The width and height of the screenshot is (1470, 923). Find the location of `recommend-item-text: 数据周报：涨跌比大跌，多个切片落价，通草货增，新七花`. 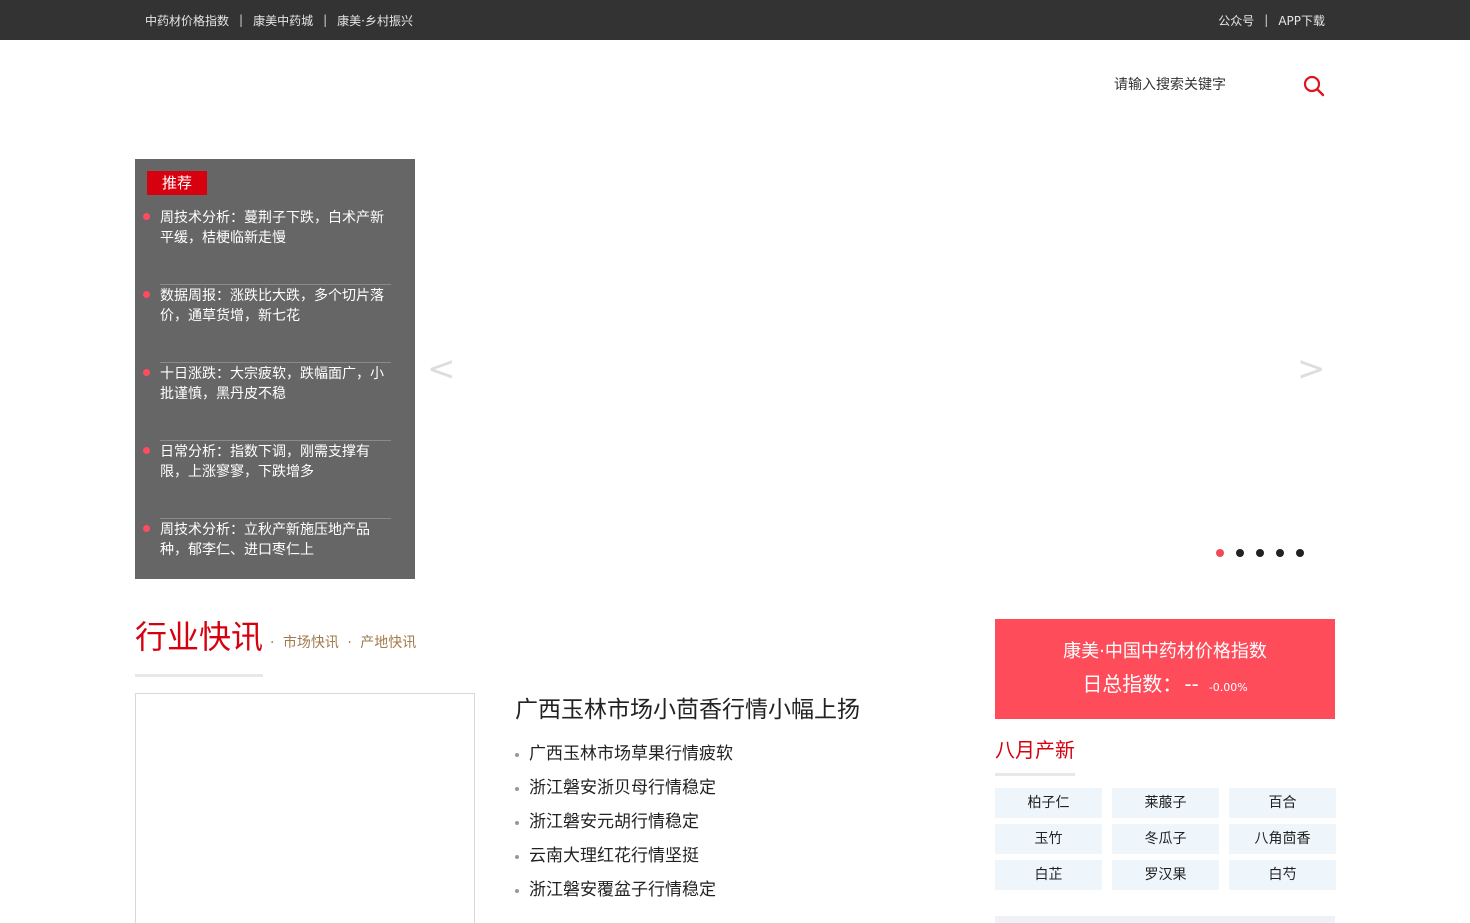

recommend-item-text: 数据周报：涨跌比大跌，多个切片落价，通草货增，新七花 is located at coordinates (272, 306).